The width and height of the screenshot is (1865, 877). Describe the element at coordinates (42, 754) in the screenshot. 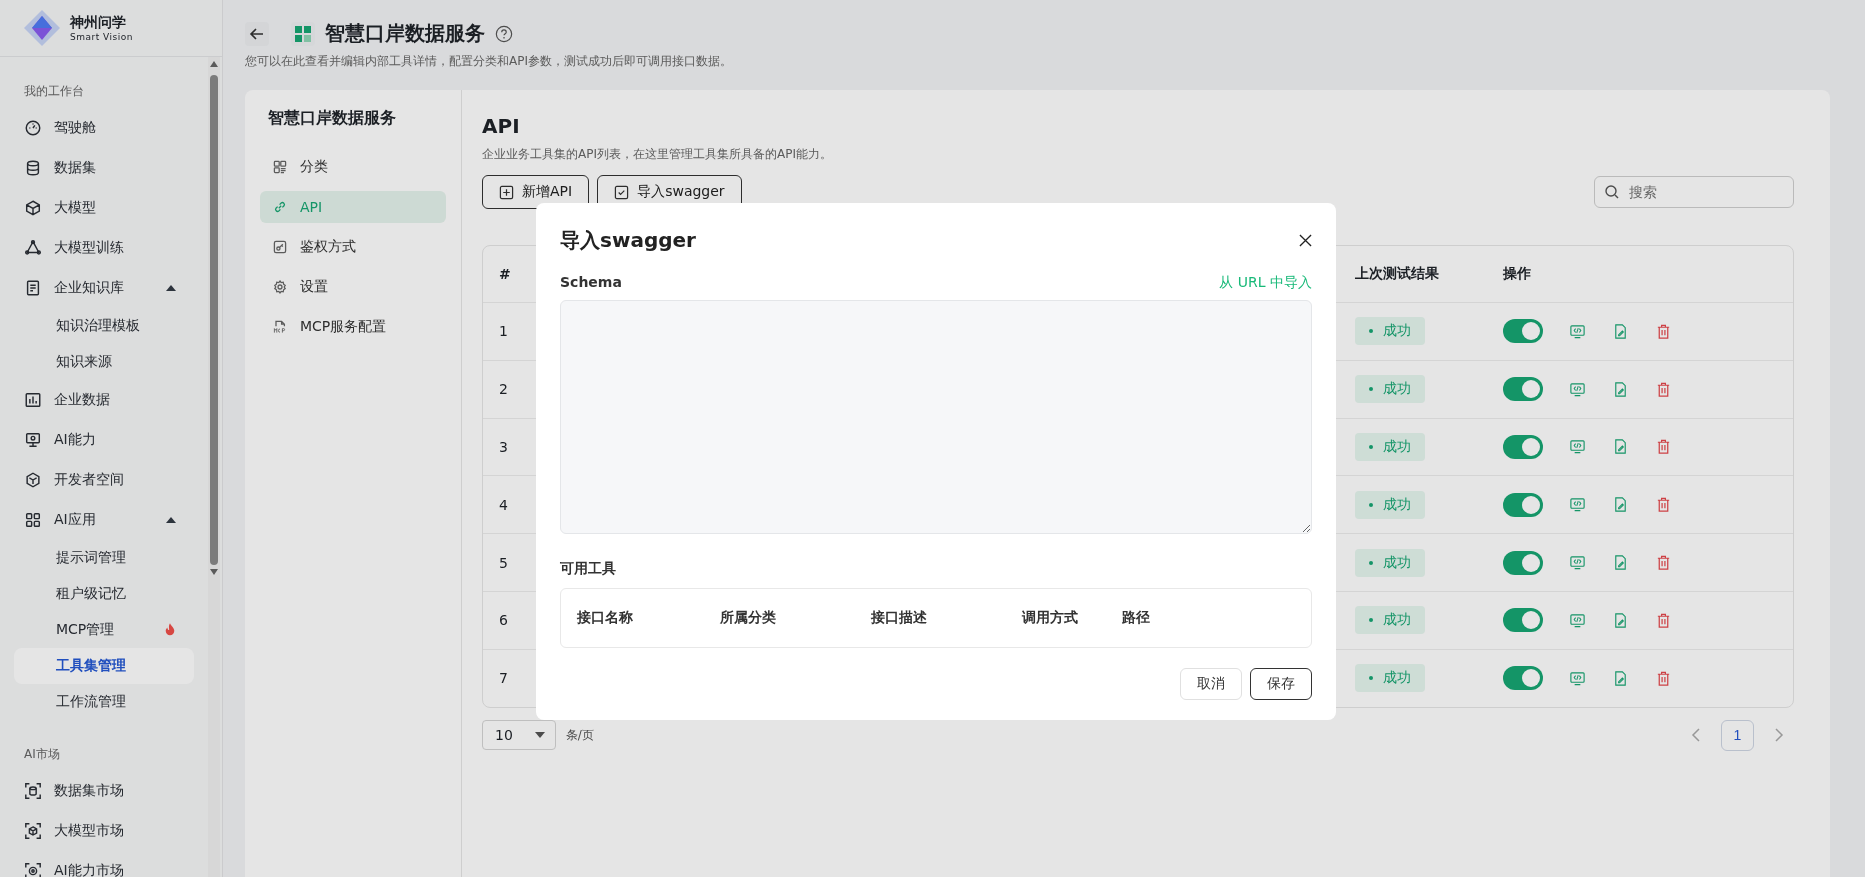

I see `section-title: AI市场` at that location.